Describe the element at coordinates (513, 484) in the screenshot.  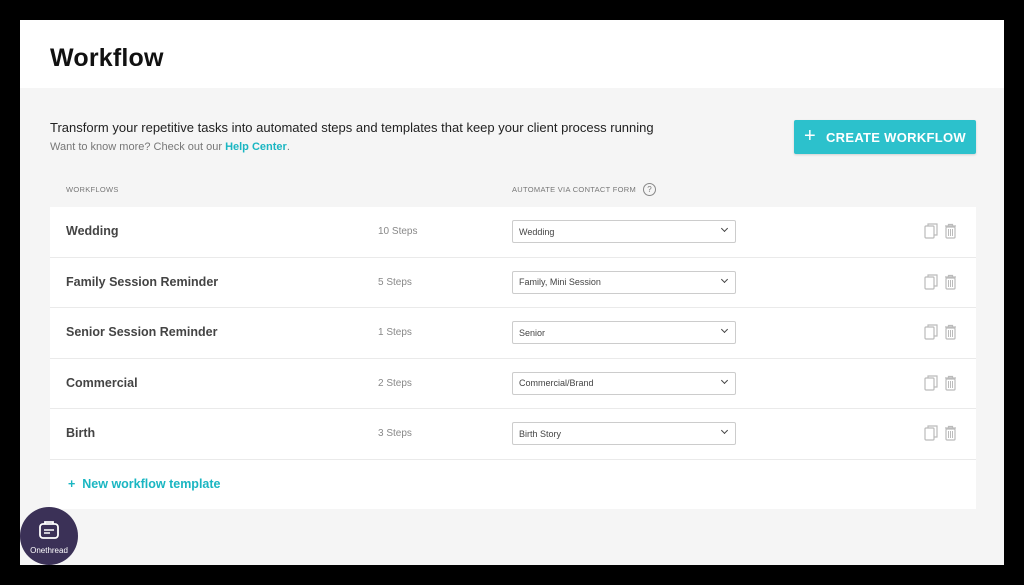
I see `new-template-row: + New workflow template` at that location.